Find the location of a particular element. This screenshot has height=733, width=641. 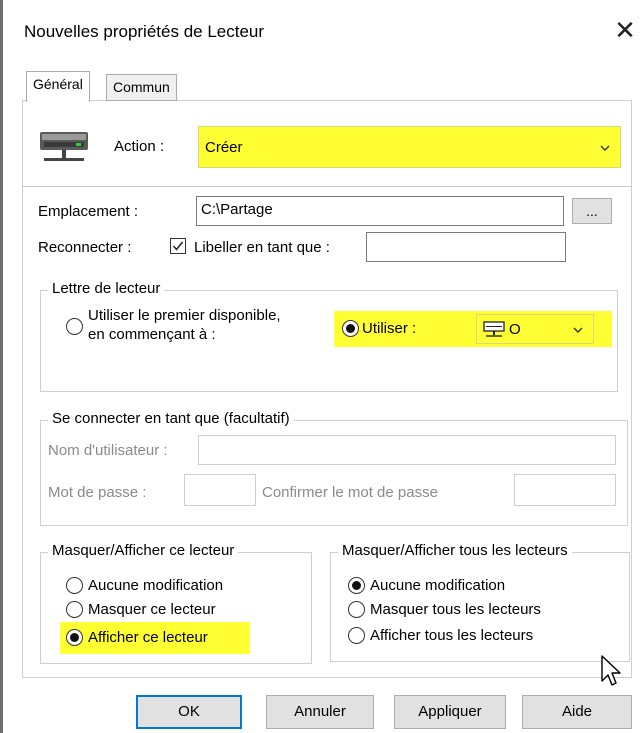

action-dropdown: Créer is located at coordinates (409, 147).